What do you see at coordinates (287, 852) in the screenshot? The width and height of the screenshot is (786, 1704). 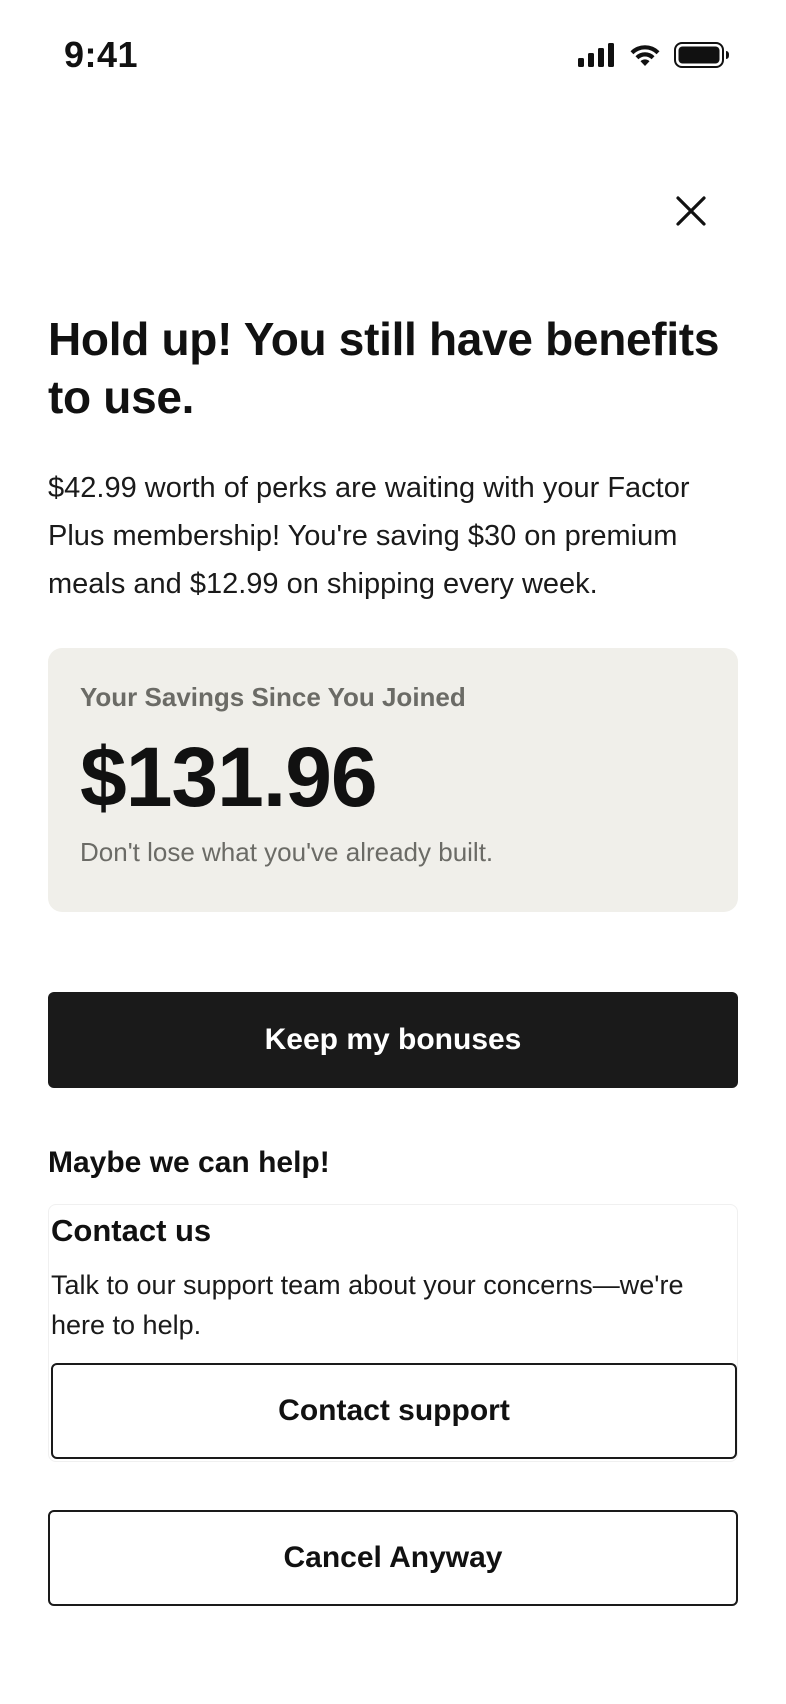 I see `savings-subtext: Don't lose what you've already built.` at bounding box center [287, 852].